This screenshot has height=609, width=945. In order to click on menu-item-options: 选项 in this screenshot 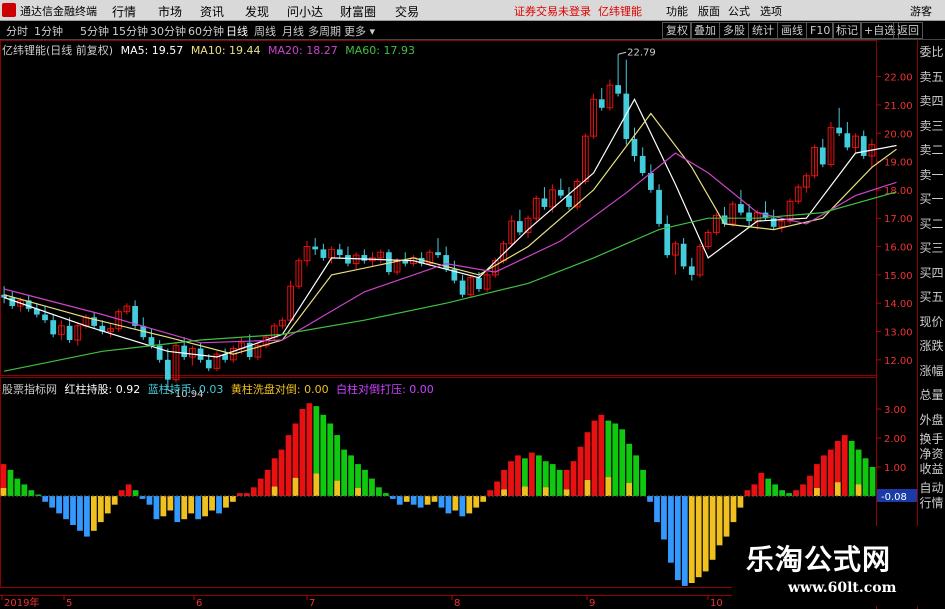, I will do `click(771, 11)`.